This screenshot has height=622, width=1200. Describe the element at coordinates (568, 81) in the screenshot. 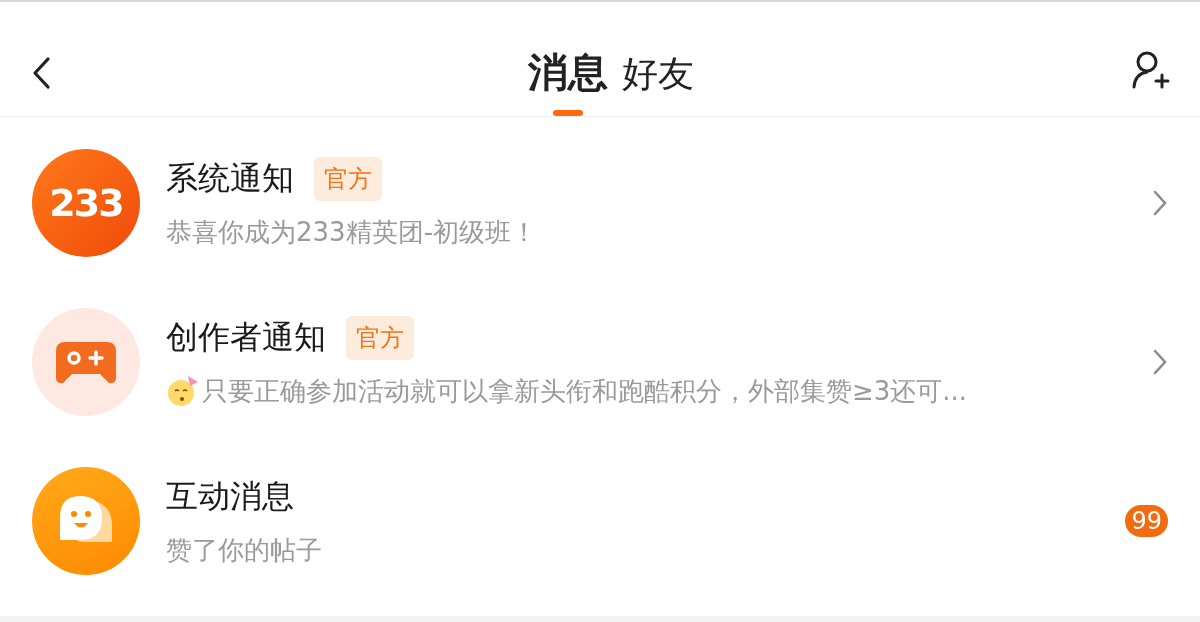

I see `tab: 消息` at that location.